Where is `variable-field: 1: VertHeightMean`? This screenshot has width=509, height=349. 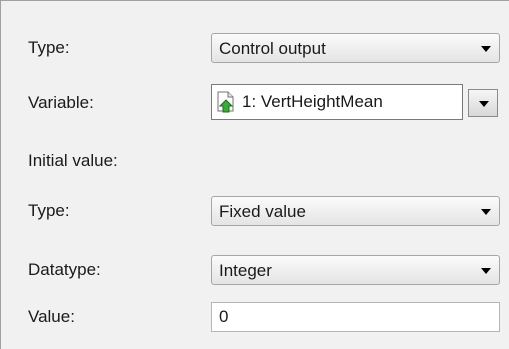
variable-field: 1: VertHeightMean is located at coordinates (337, 102).